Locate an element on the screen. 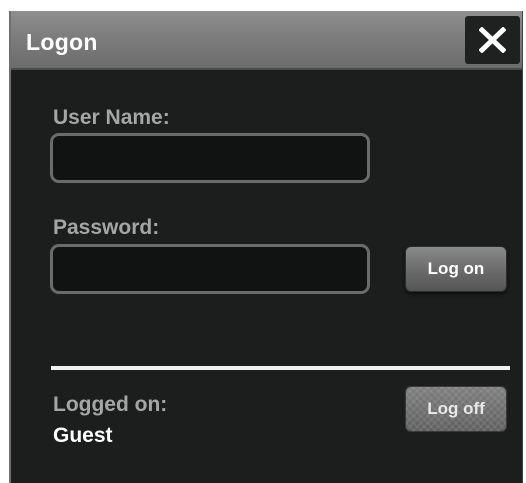 This screenshot has width=526, height=483. divider is located at coordinates (280, 368).